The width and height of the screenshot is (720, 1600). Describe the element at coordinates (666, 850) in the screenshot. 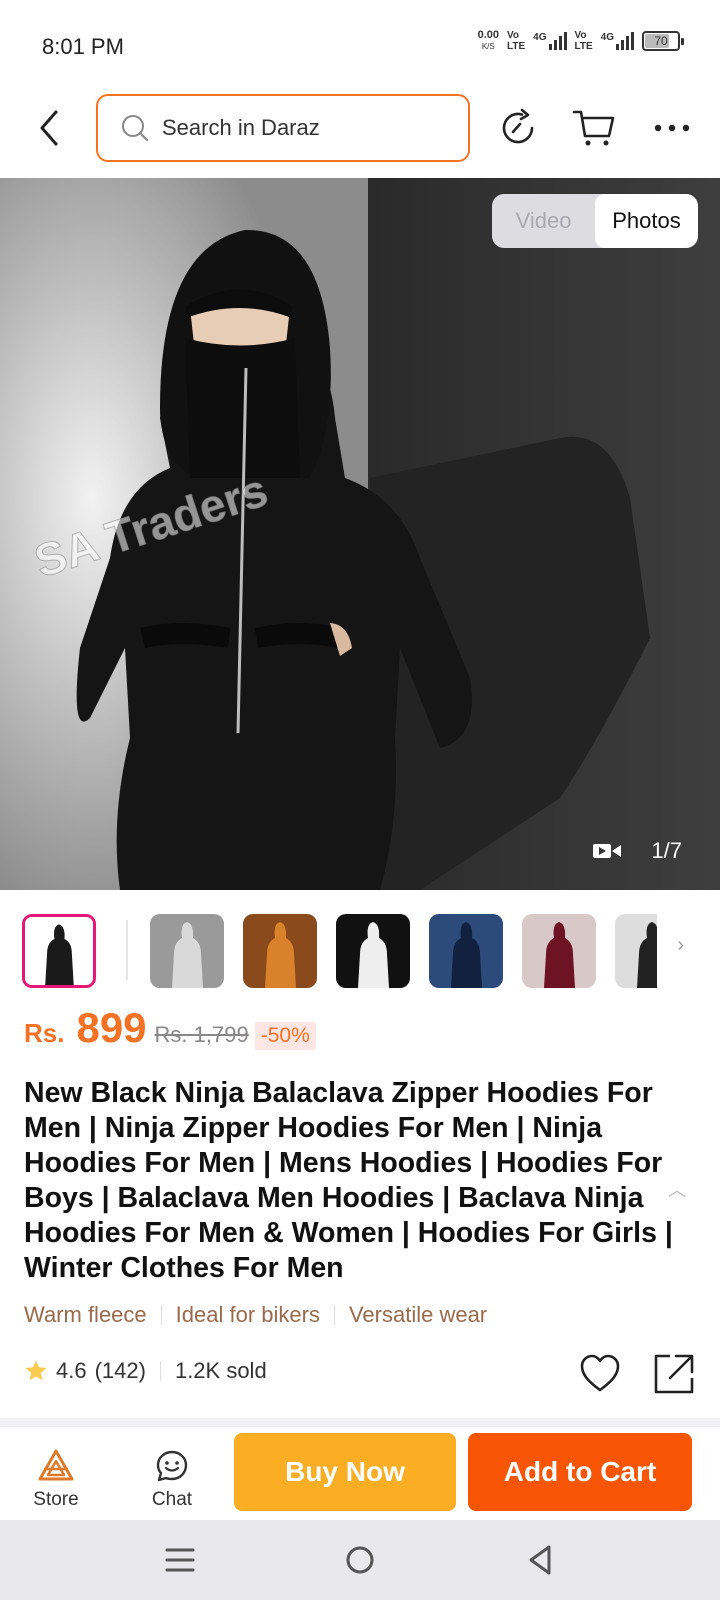

I see `image-index: 1/7` at that location.